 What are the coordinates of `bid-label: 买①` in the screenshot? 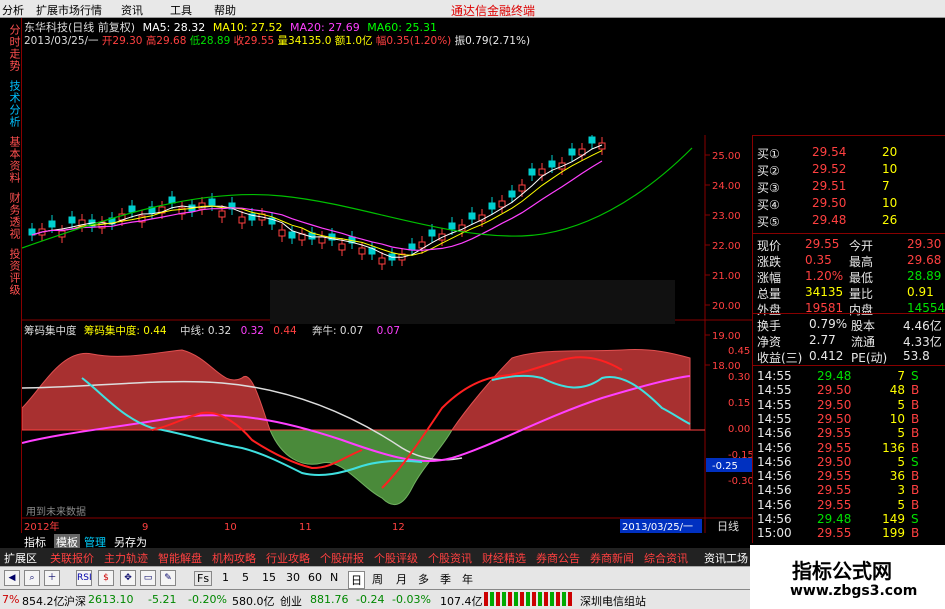 It's located at (768, 154).